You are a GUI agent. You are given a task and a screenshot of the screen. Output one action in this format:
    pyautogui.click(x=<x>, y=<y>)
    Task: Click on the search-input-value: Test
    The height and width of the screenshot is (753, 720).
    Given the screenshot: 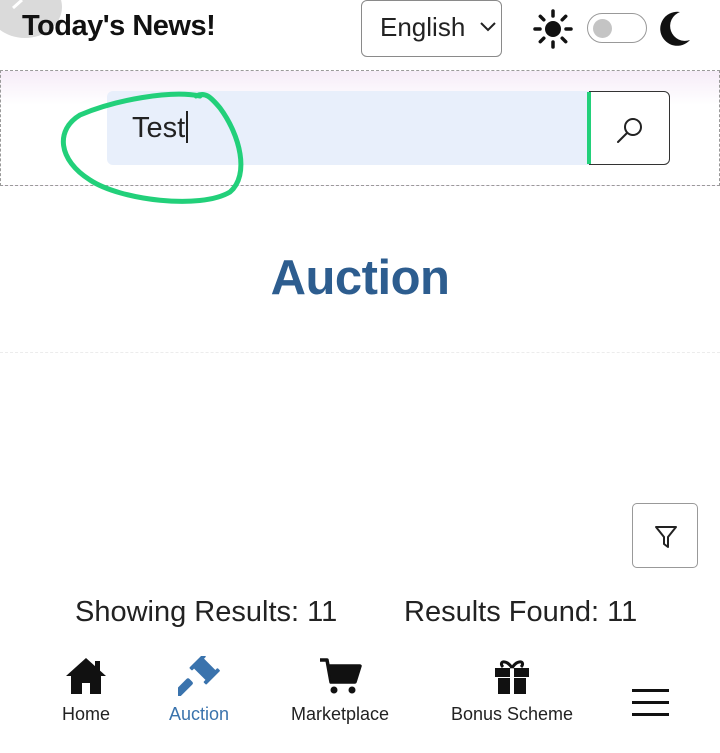 What is the action you would take?
    pyautogui.click(x=160, y=128)
    